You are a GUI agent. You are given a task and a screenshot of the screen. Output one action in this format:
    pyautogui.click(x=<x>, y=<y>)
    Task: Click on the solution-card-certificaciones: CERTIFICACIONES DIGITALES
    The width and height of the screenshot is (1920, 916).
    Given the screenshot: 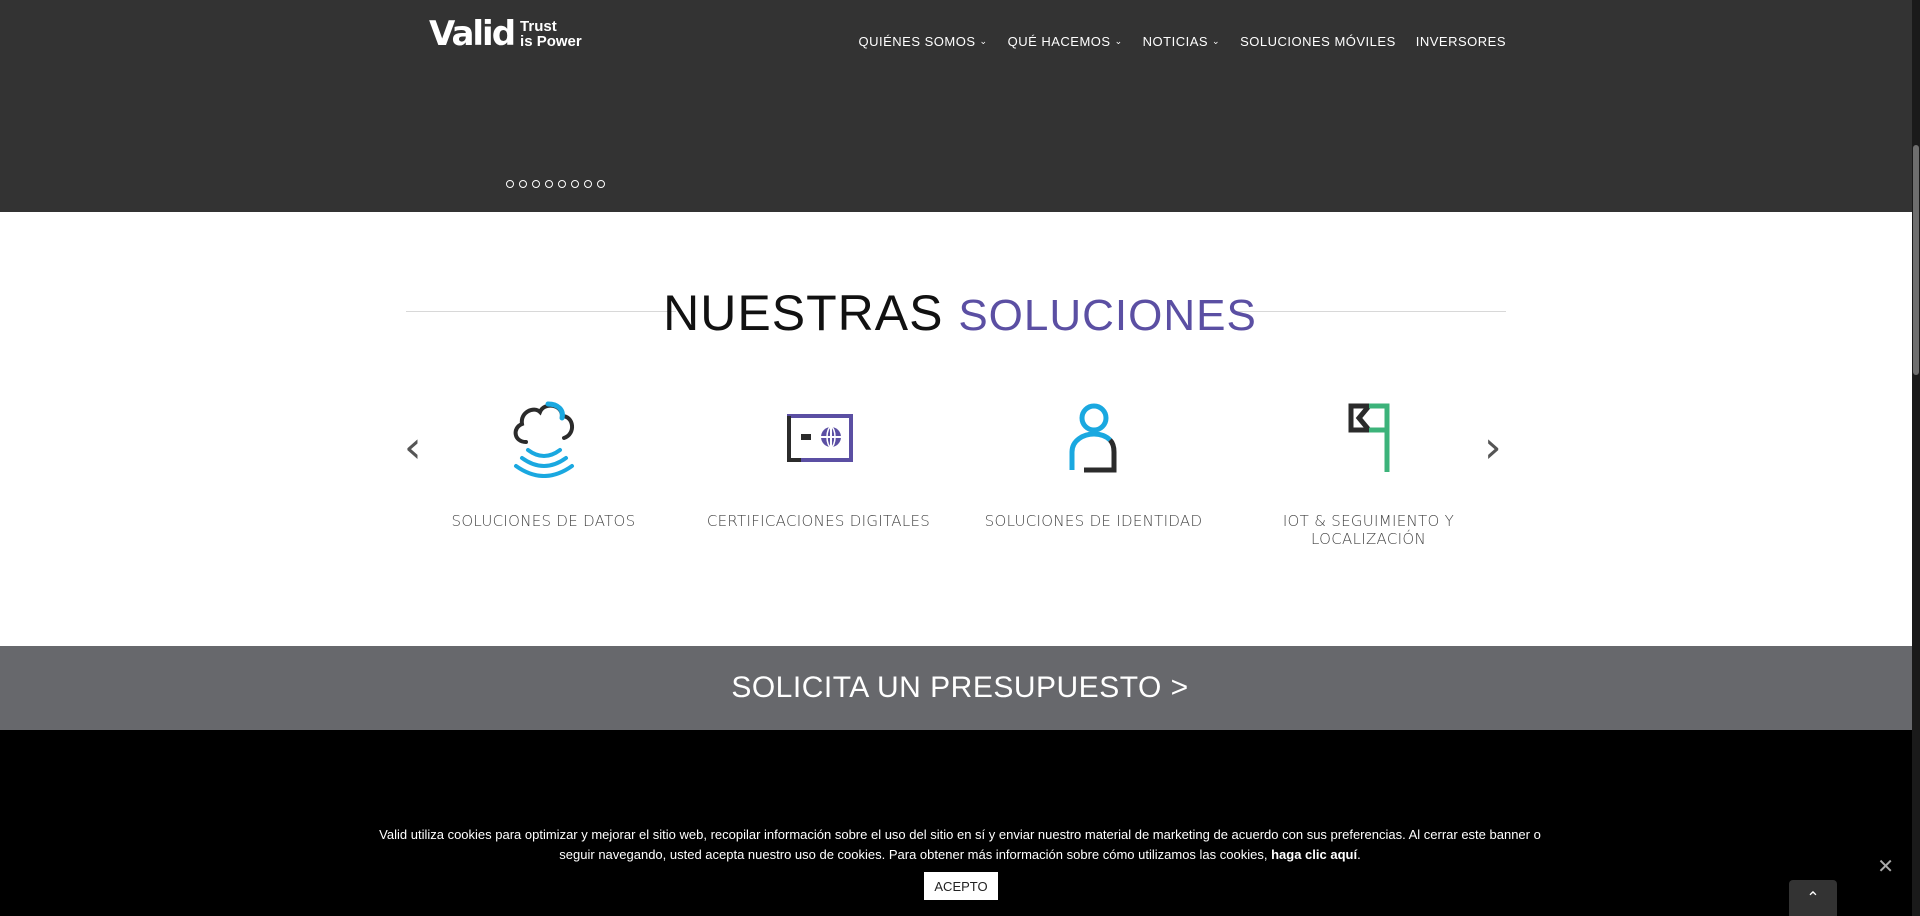 What is the action you would take?
    pyautogui.click(x=818, y=464)
    